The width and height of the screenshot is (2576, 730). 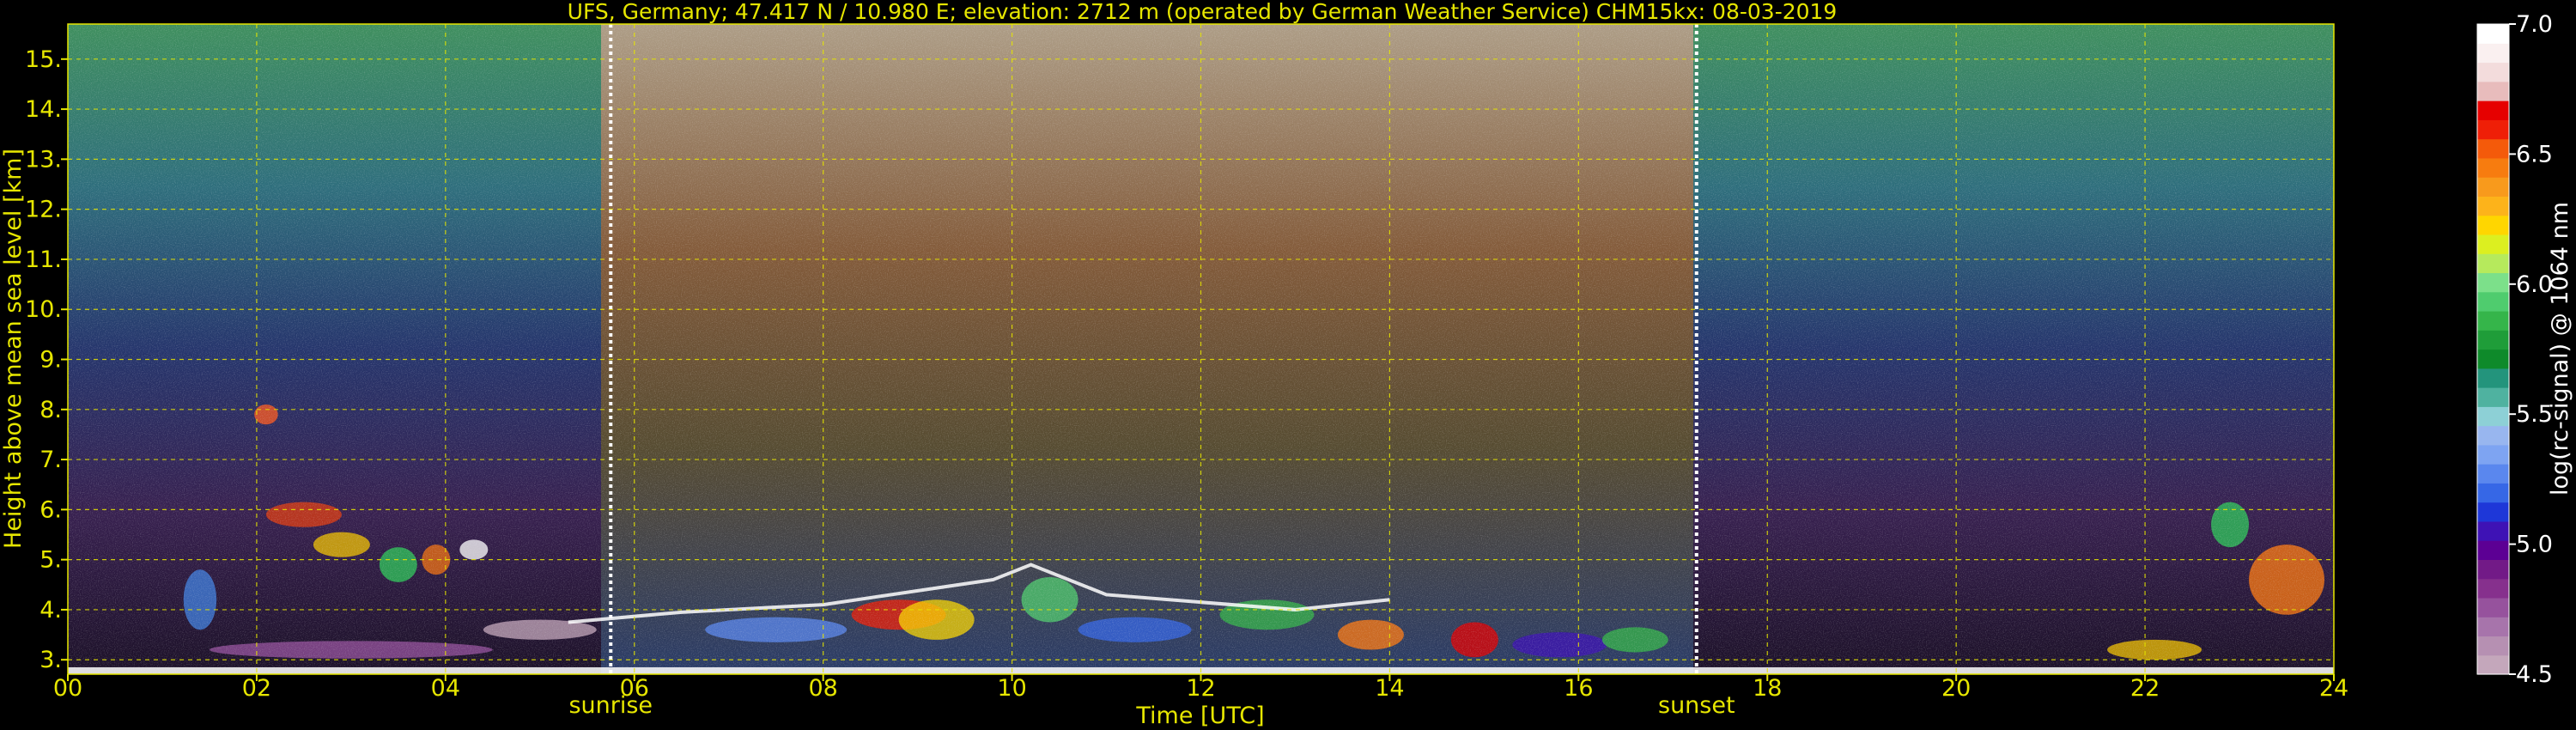 I want to click on y-axis-label: Height above mean sea level [km], so click(x=13, y=349).